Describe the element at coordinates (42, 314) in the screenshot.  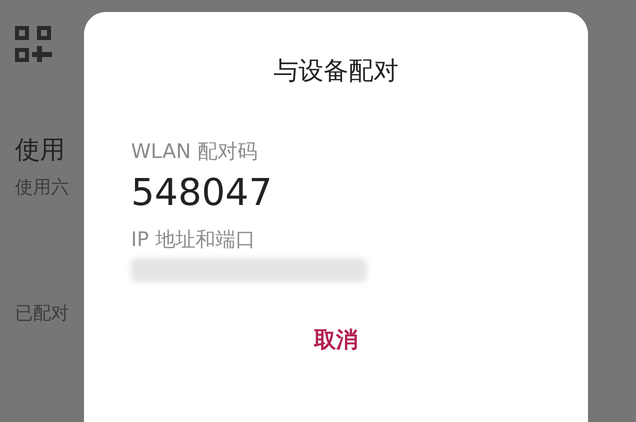
I see `section-header: 已配对` at that location.